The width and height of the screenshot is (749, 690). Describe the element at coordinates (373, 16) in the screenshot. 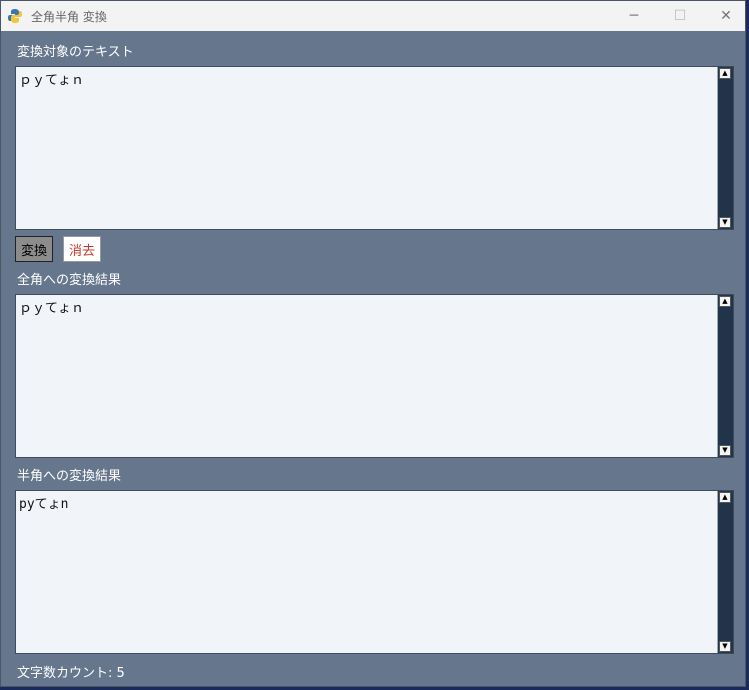

I see `title-bar: 全角半角 変換 ─ ☐ ✕` at that location.